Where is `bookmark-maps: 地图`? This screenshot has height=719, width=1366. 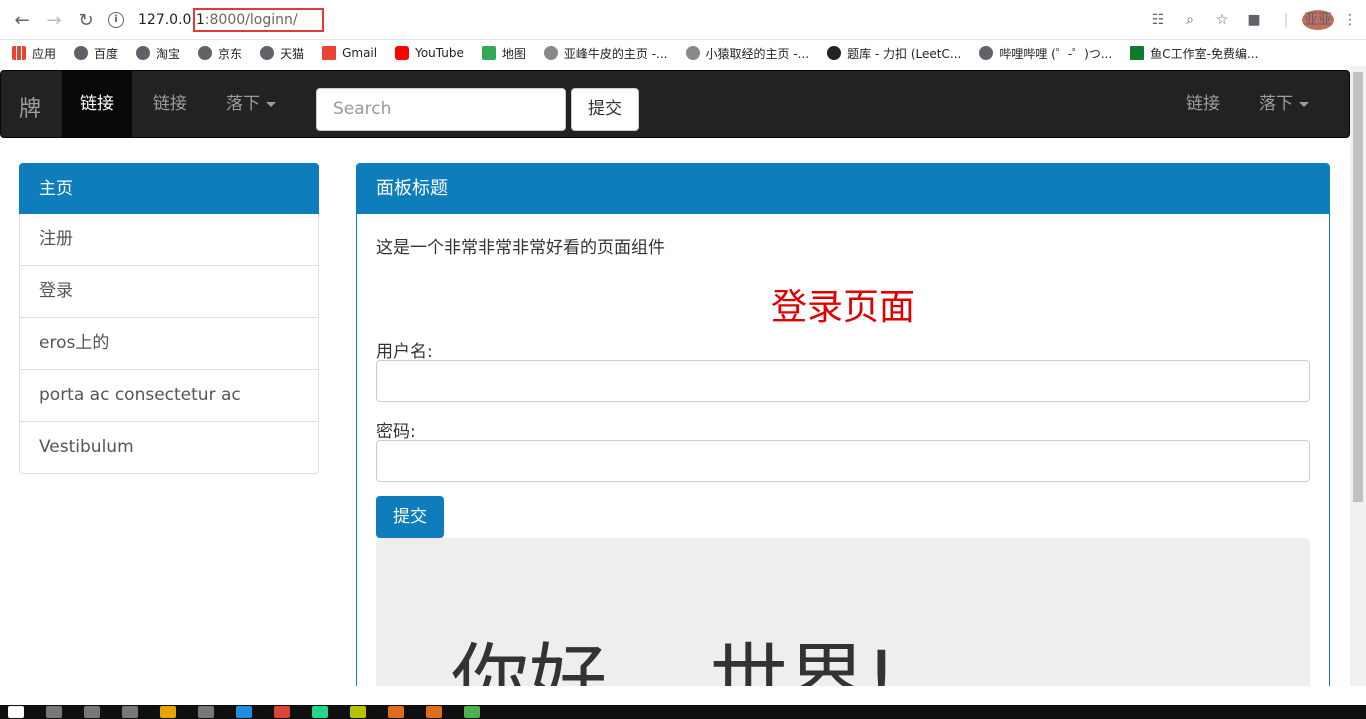 bookmark-maps: 地图 is located at coordinates (503, 53).